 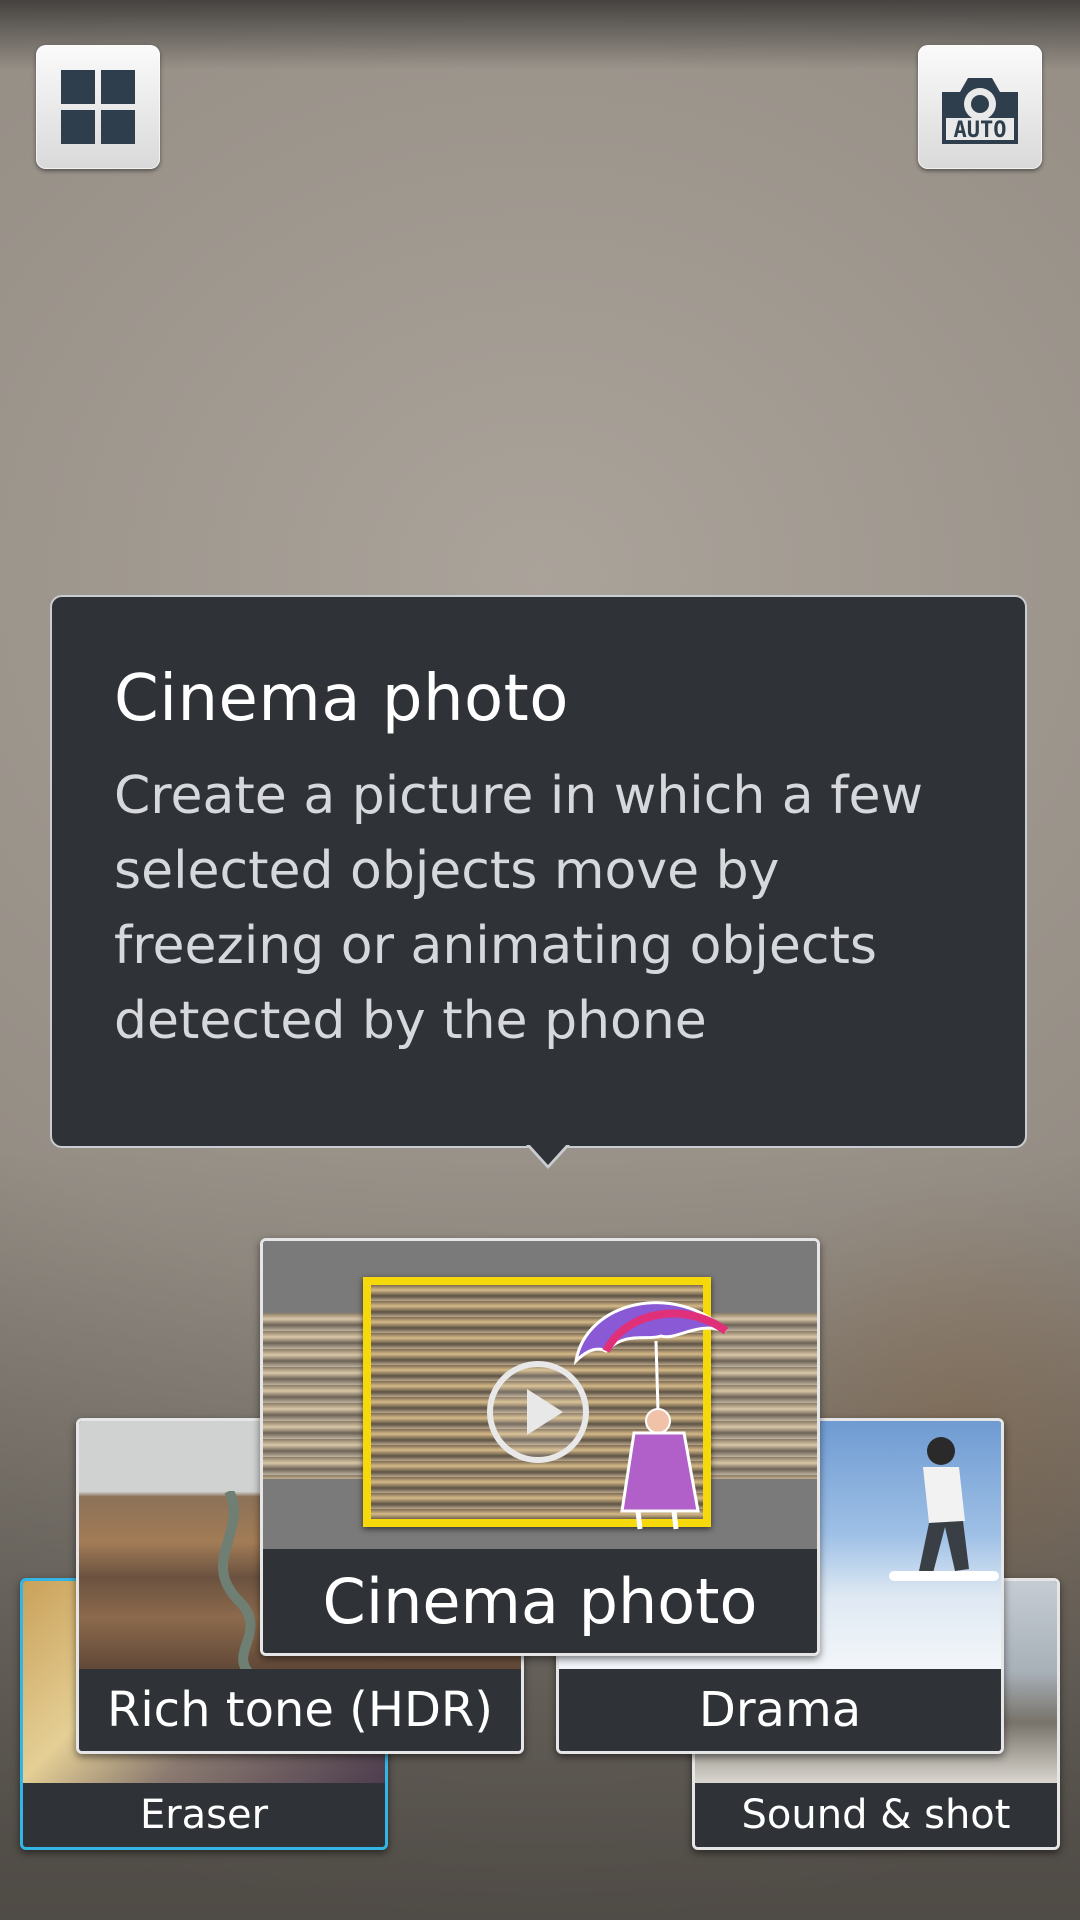 I want to click on mode-grid-button, so click(x=98, y=107).